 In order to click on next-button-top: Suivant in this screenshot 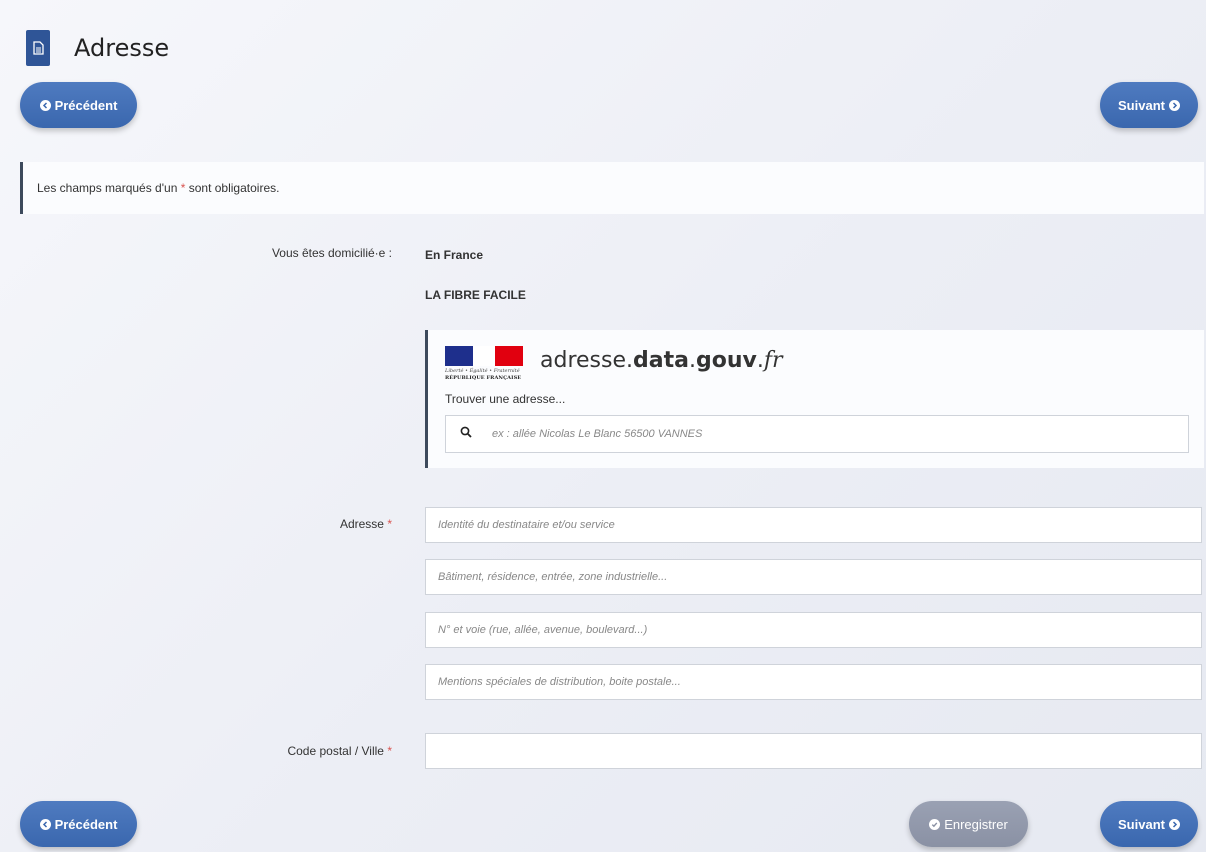, I will do `click(1149, 105)`.